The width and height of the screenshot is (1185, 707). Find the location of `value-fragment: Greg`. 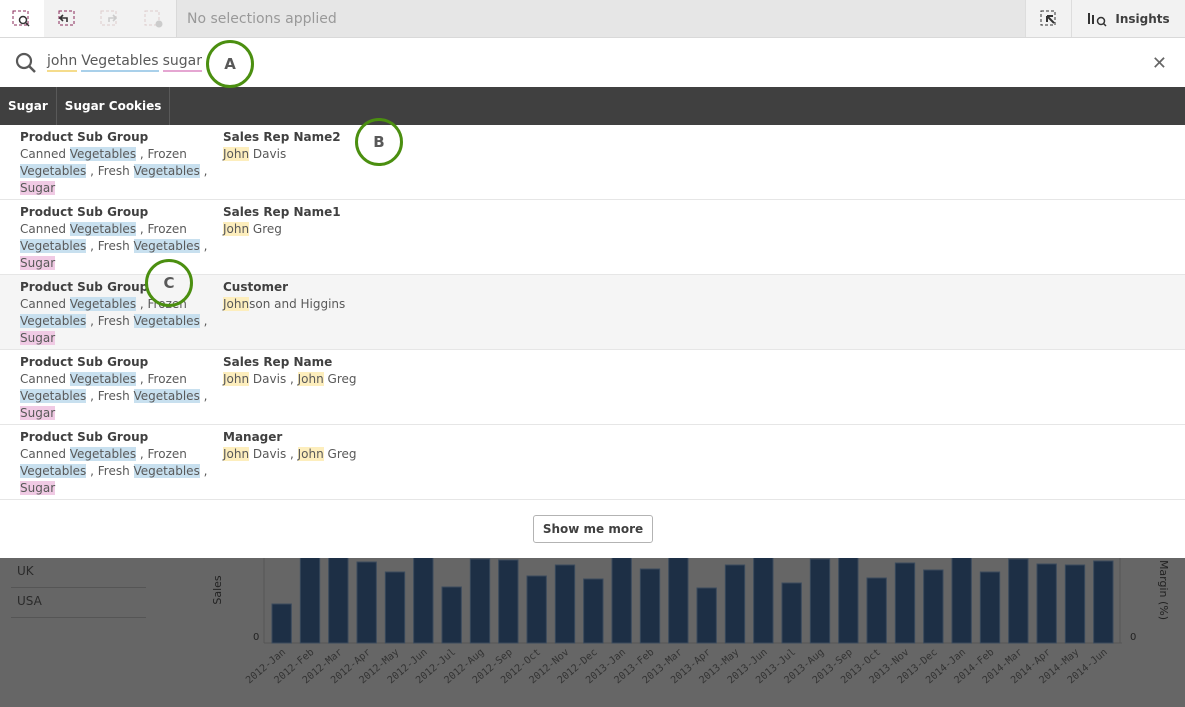

value-fragment: Greg is located at coordinates (340, 379).